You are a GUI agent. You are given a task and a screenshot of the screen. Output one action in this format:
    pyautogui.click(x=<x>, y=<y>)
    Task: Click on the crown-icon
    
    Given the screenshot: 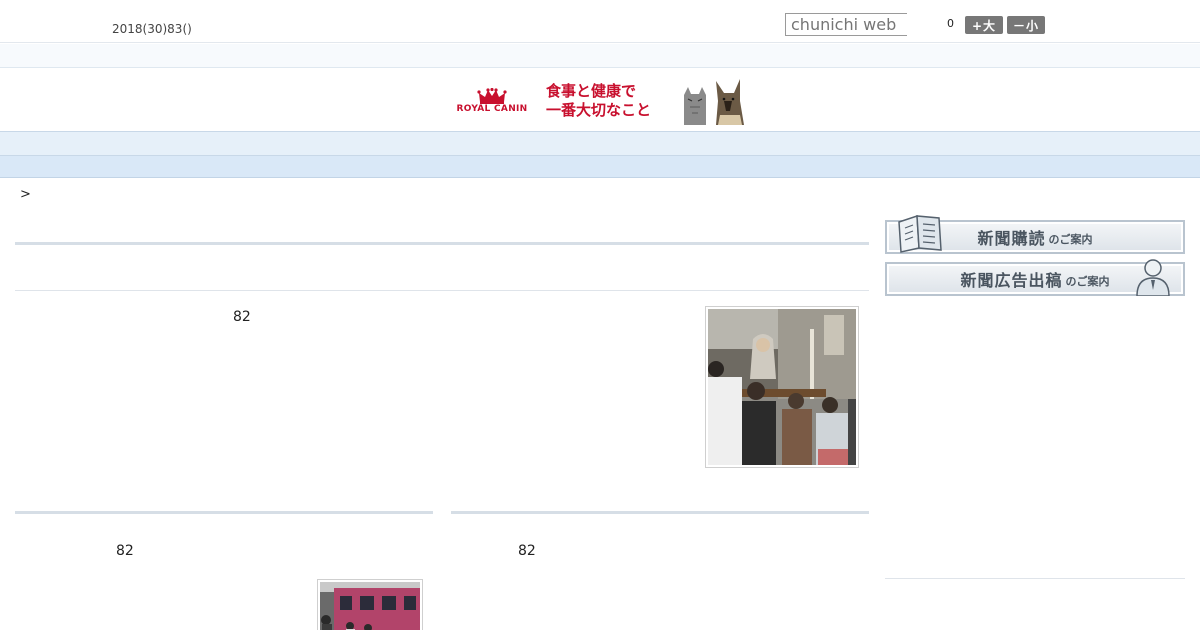 What is the action you would take?
    pyautogui.click(x=492, y=96)
    